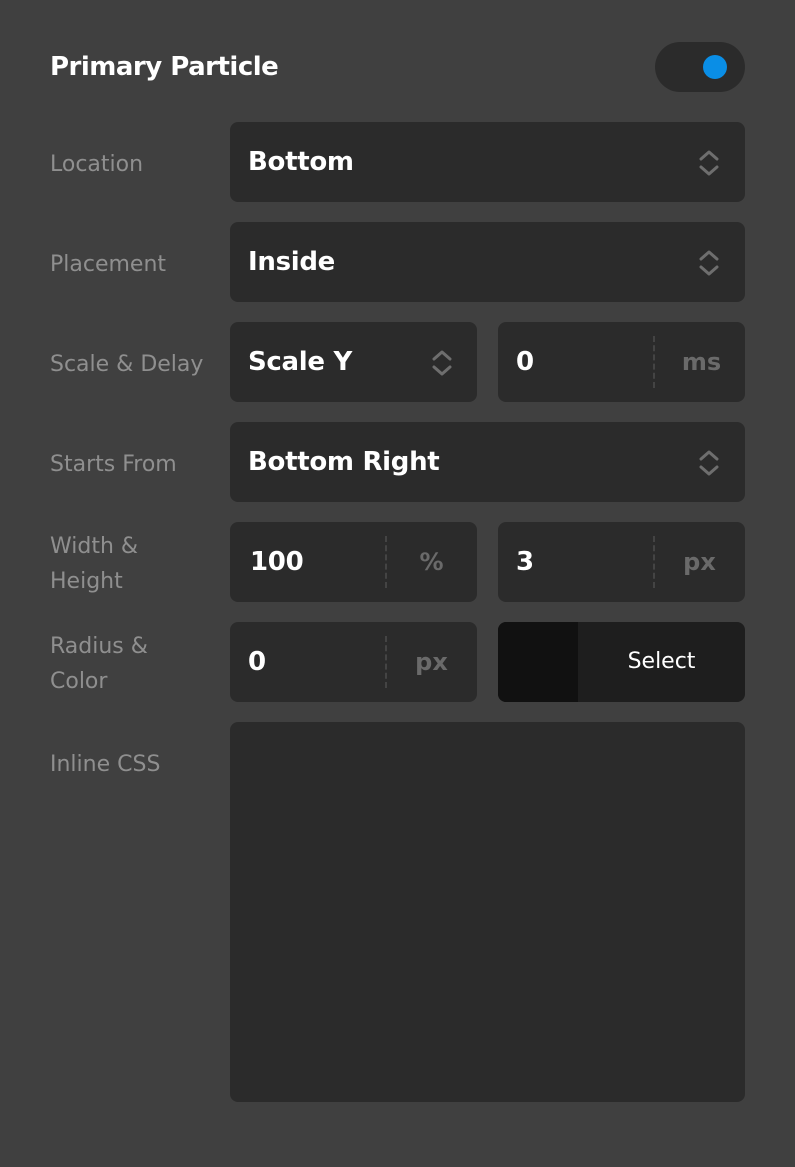 This screenshot has width=795, height=1167. Describe the element at coordinates (715, 67) in the screenshot. I see `toggle-knob` at that location.